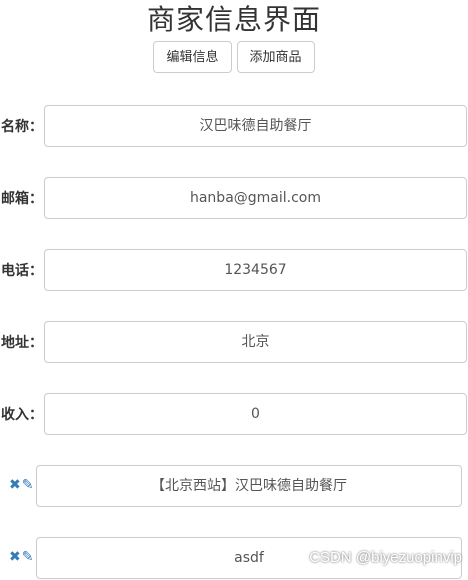  What do you see at coordinates (192, 57) in the screenshot?
I see `edit-info-button: 编辑信息` at bounding box center [192, 57].